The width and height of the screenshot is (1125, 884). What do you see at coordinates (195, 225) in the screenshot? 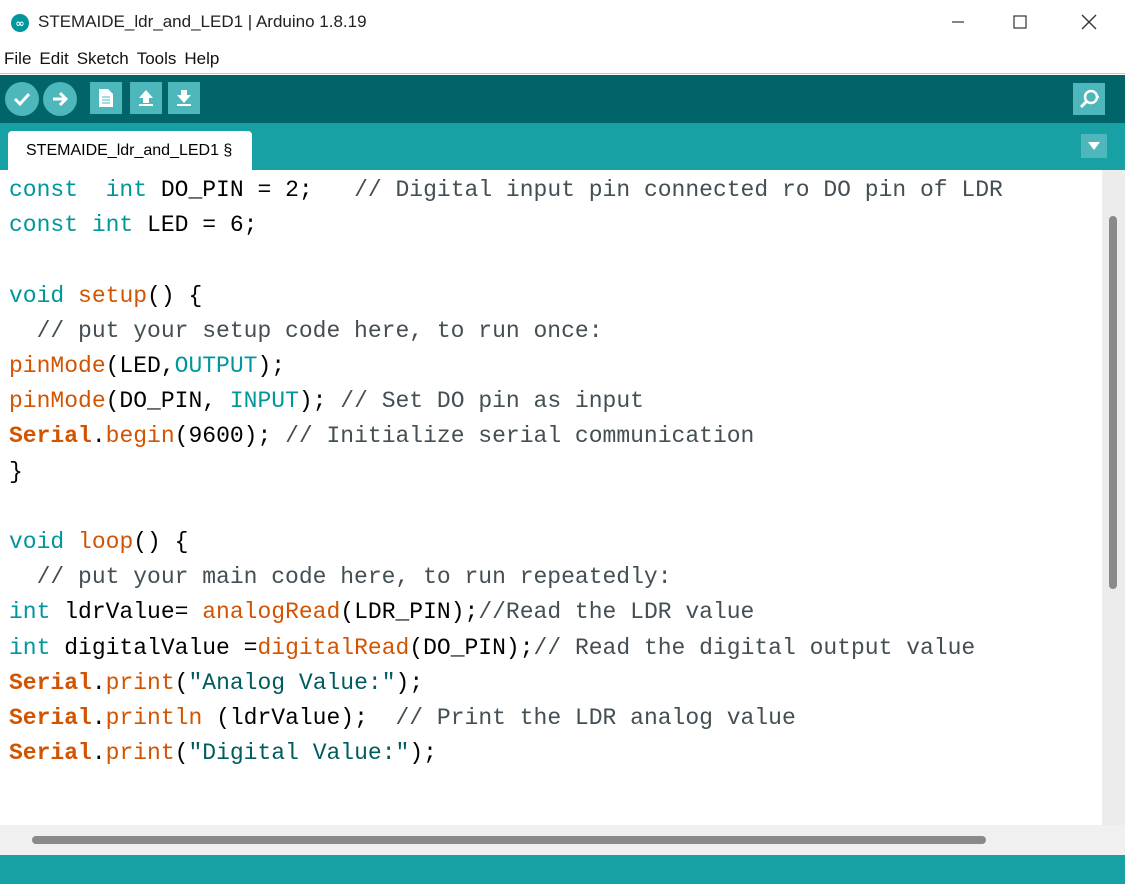
I see `code-token: LED = 6;` at bounding box center [195, 225].